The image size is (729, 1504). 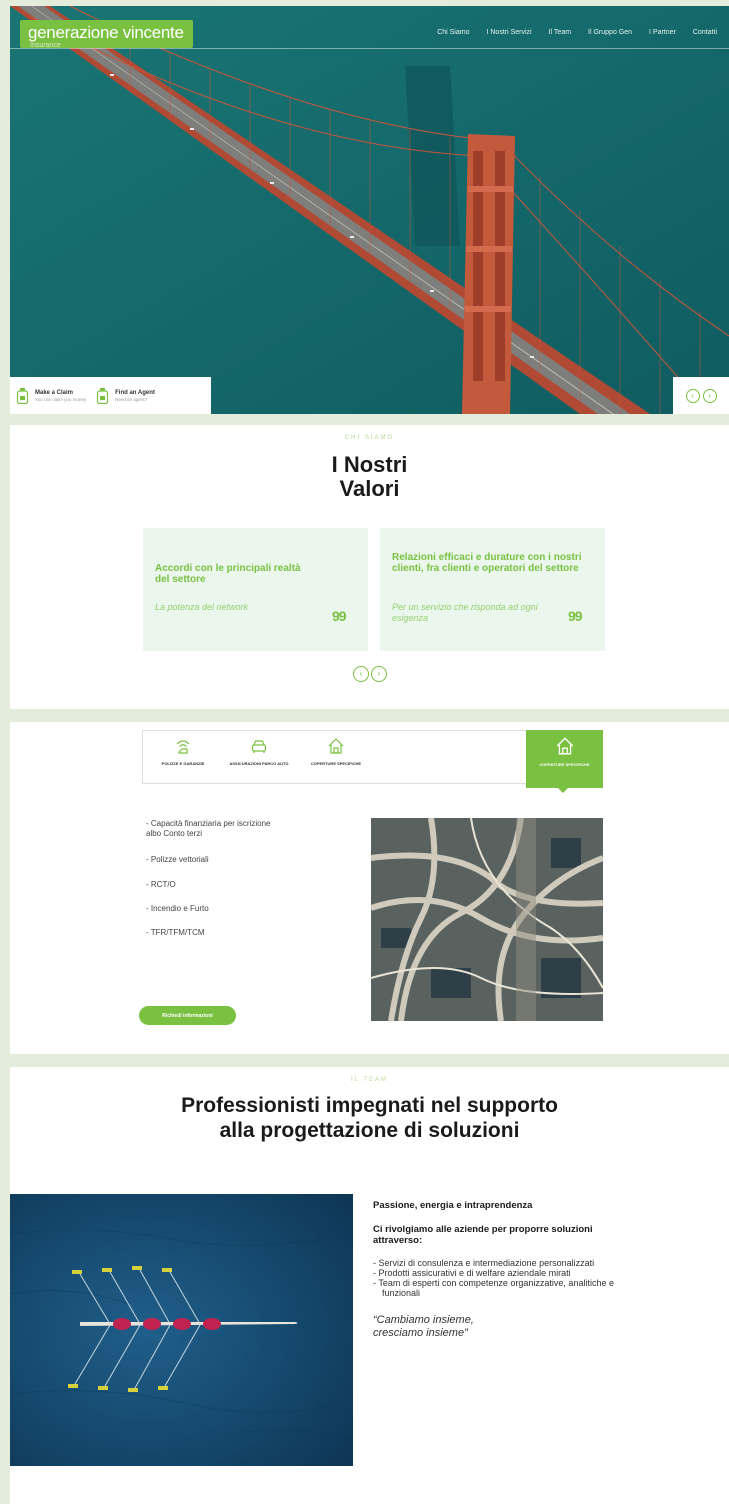 I want to click on hero-slider-controls: ‹ ›, so click(x=701, y=395).